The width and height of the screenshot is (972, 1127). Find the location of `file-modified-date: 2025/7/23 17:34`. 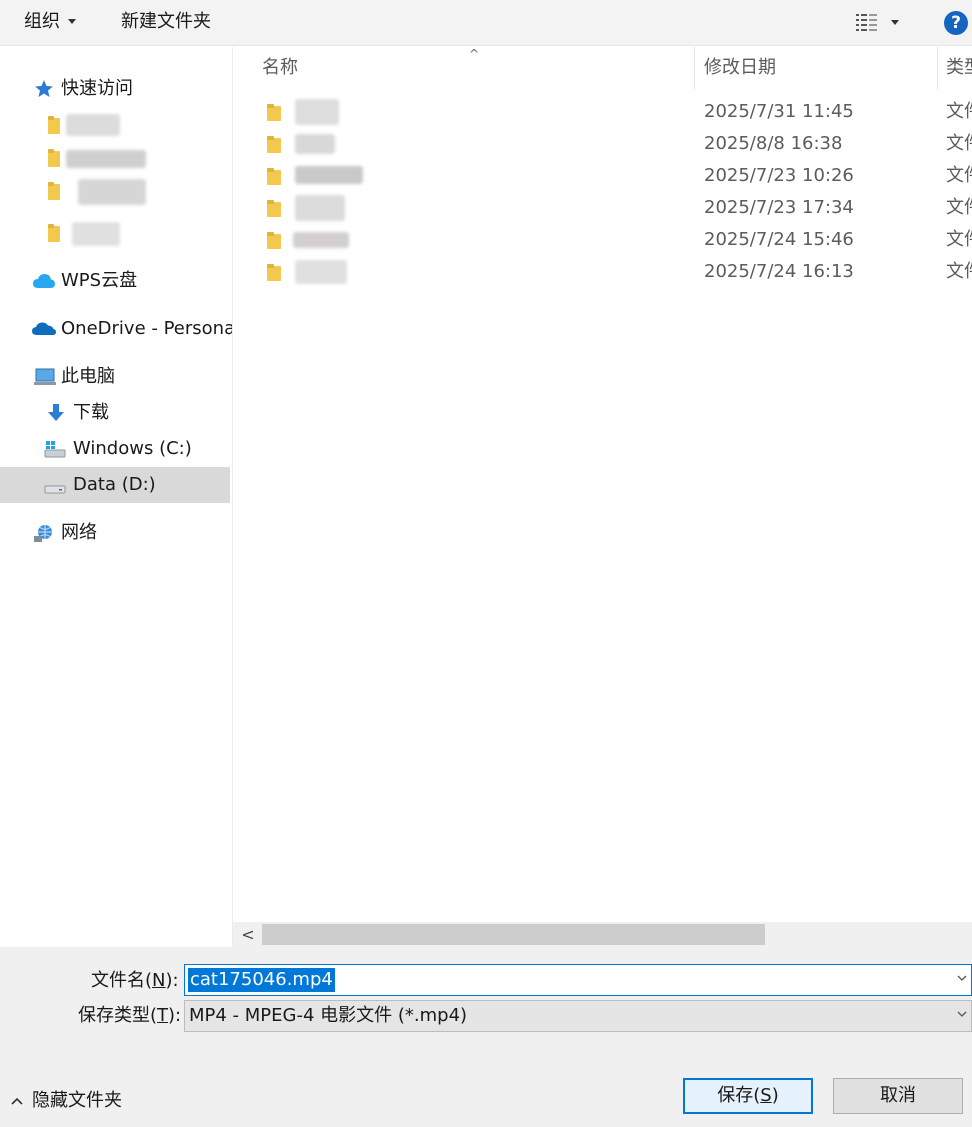

file-modified-date: 2025/7/23 17:34 is located at coordinates (779, 207).